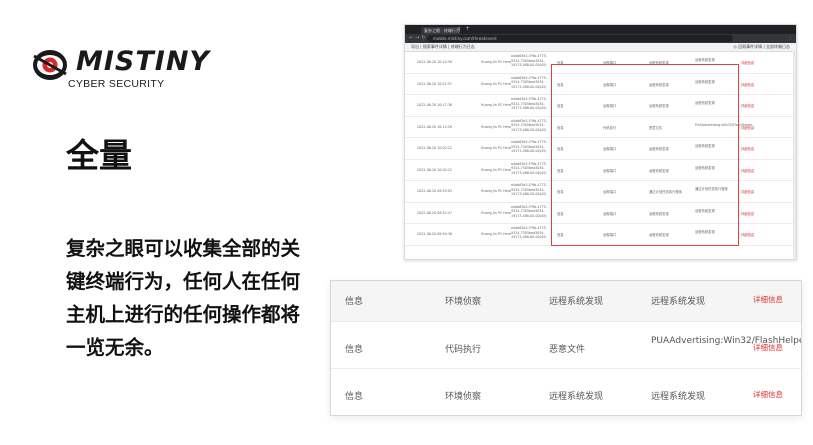 The image size is (813, 445). What do you see at coordinates (435, 212) in the screenshot?
I see `event-time: 2022-06-20 09:52:47` at bounding box center [435, 212].